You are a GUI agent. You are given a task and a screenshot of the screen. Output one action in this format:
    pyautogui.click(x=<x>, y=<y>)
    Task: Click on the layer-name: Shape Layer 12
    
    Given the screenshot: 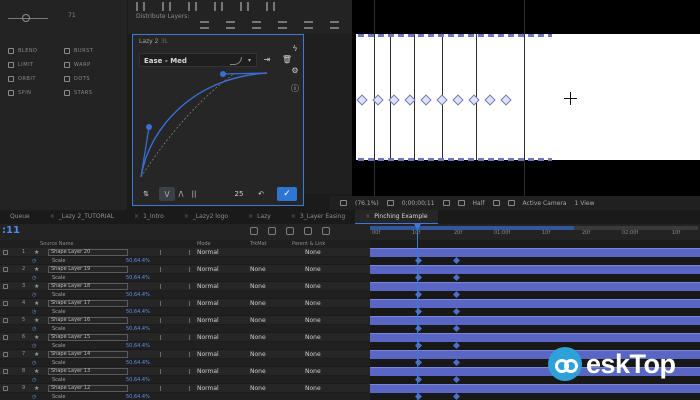 What is the action you would take?
    pyautogui.click(x=88, y=388)
    